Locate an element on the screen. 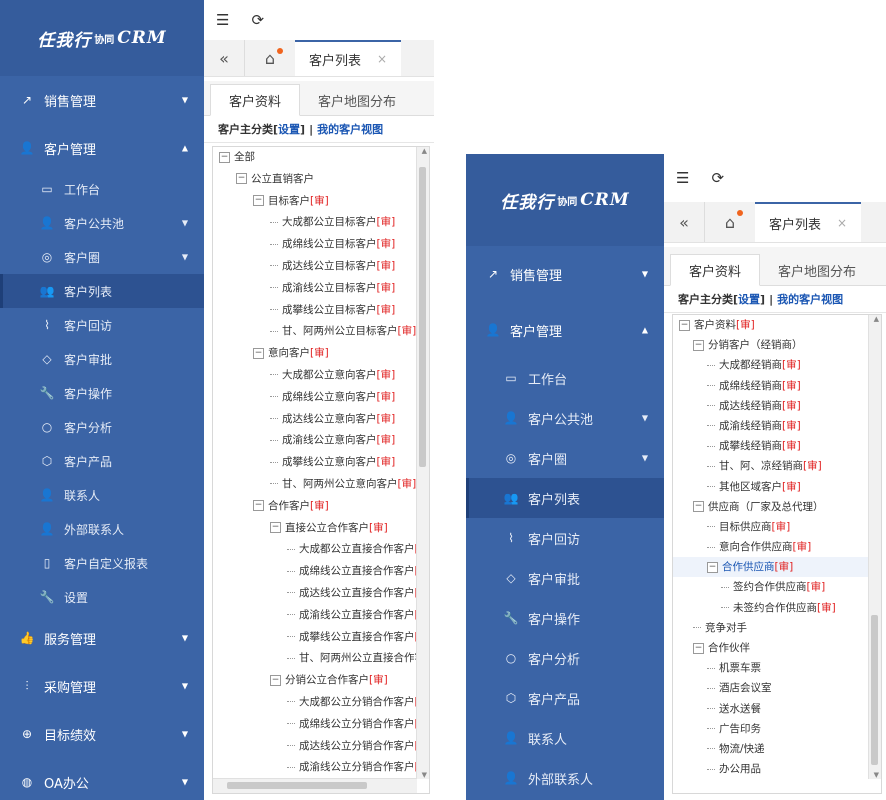 This screenshot has width=886, height=800. menu-settings: 🔧 设置 is located at coordinates (102, 597).